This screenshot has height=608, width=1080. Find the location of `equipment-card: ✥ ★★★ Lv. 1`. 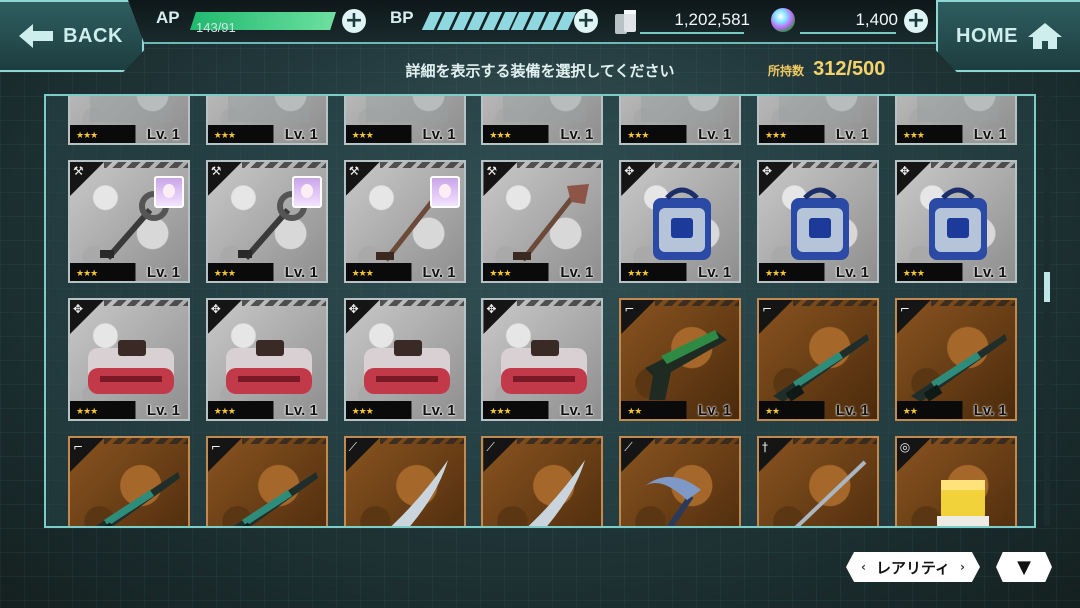

equipment-card: ✥ ★★★ Lv. 1 is located at coordinates (129, 359).